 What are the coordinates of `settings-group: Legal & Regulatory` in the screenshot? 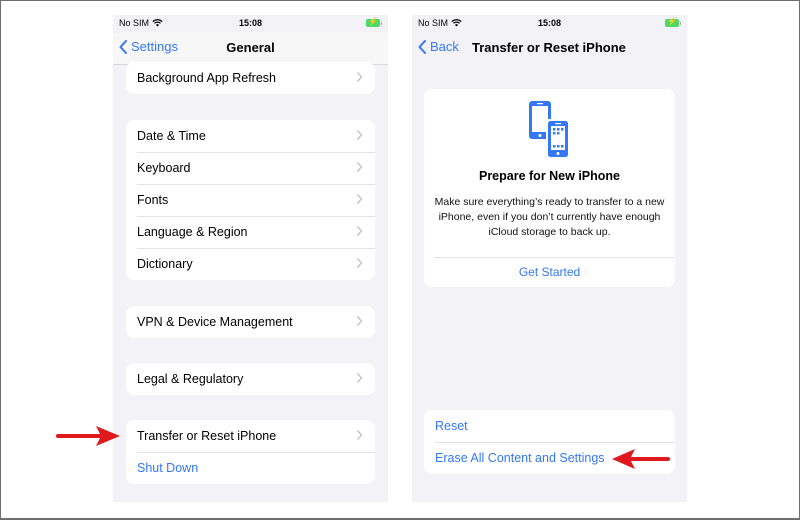 It's located at (250, 379).